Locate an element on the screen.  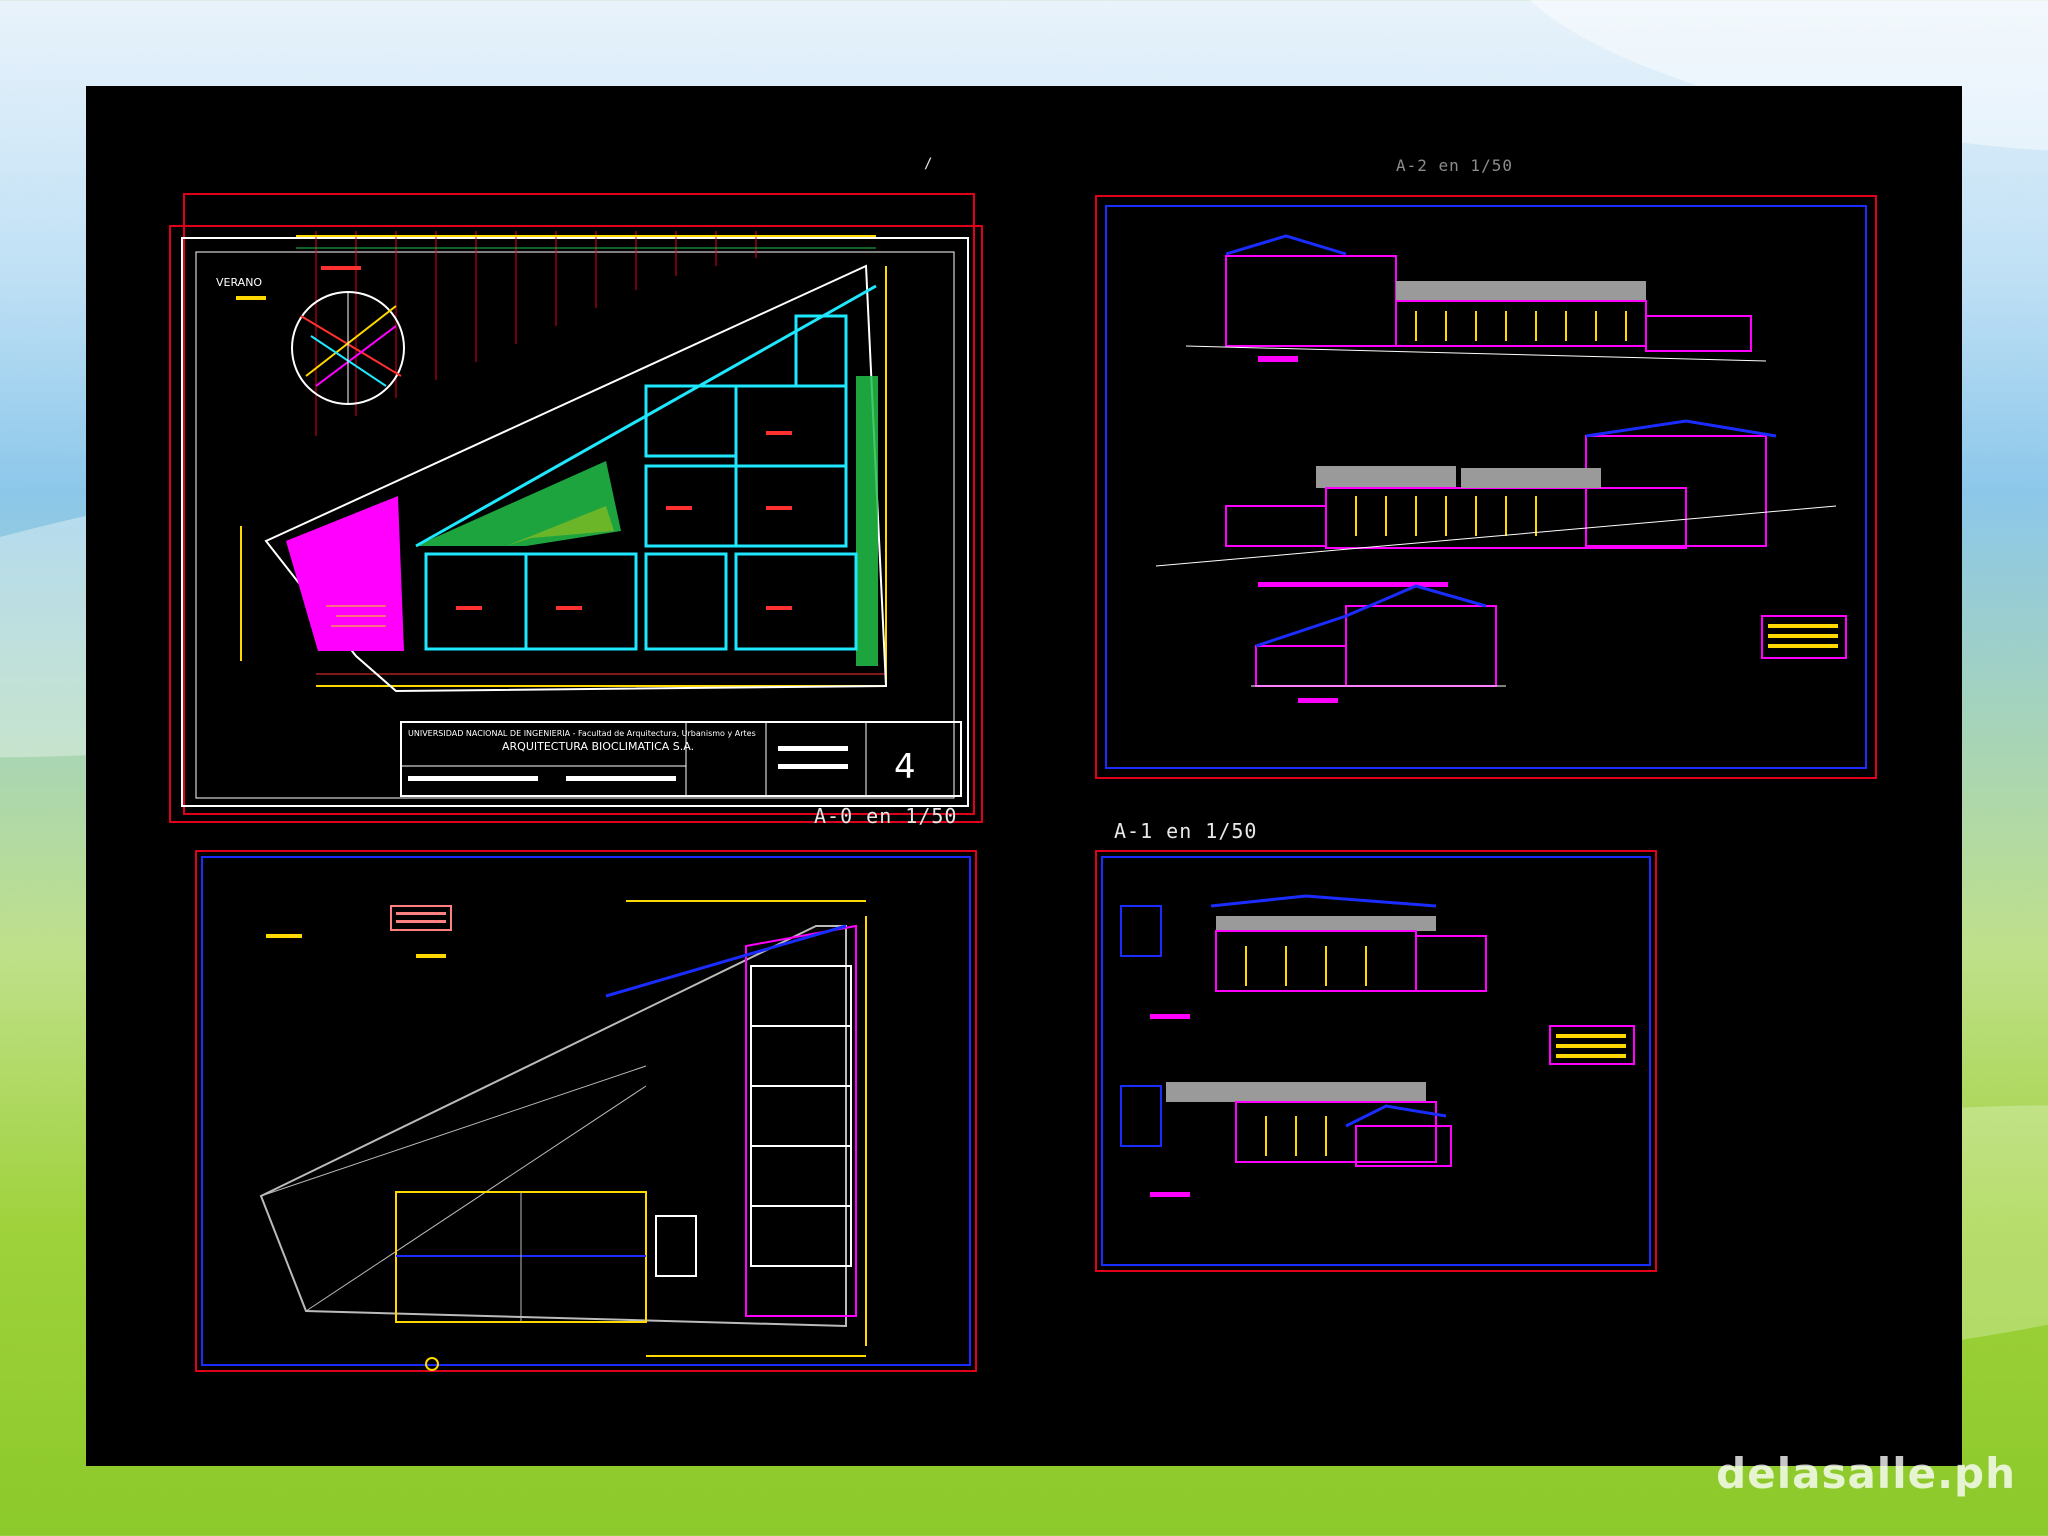
sheet-a0-scale-label: A-0 en 1/50 is located at coordinates (886, 816).